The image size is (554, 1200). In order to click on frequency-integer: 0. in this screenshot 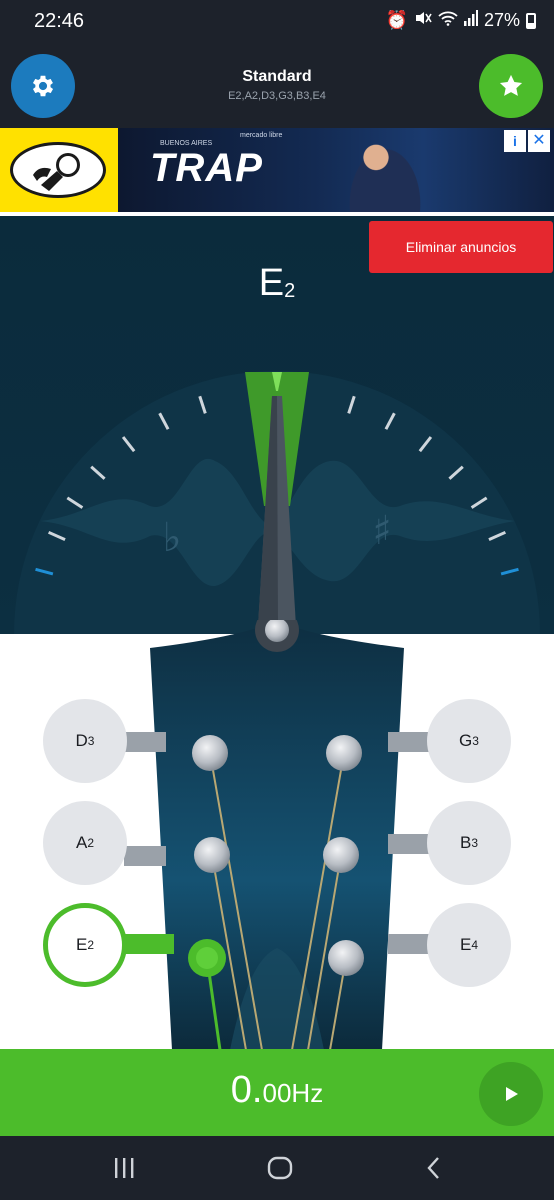, I will do `click(246, 1090)`.